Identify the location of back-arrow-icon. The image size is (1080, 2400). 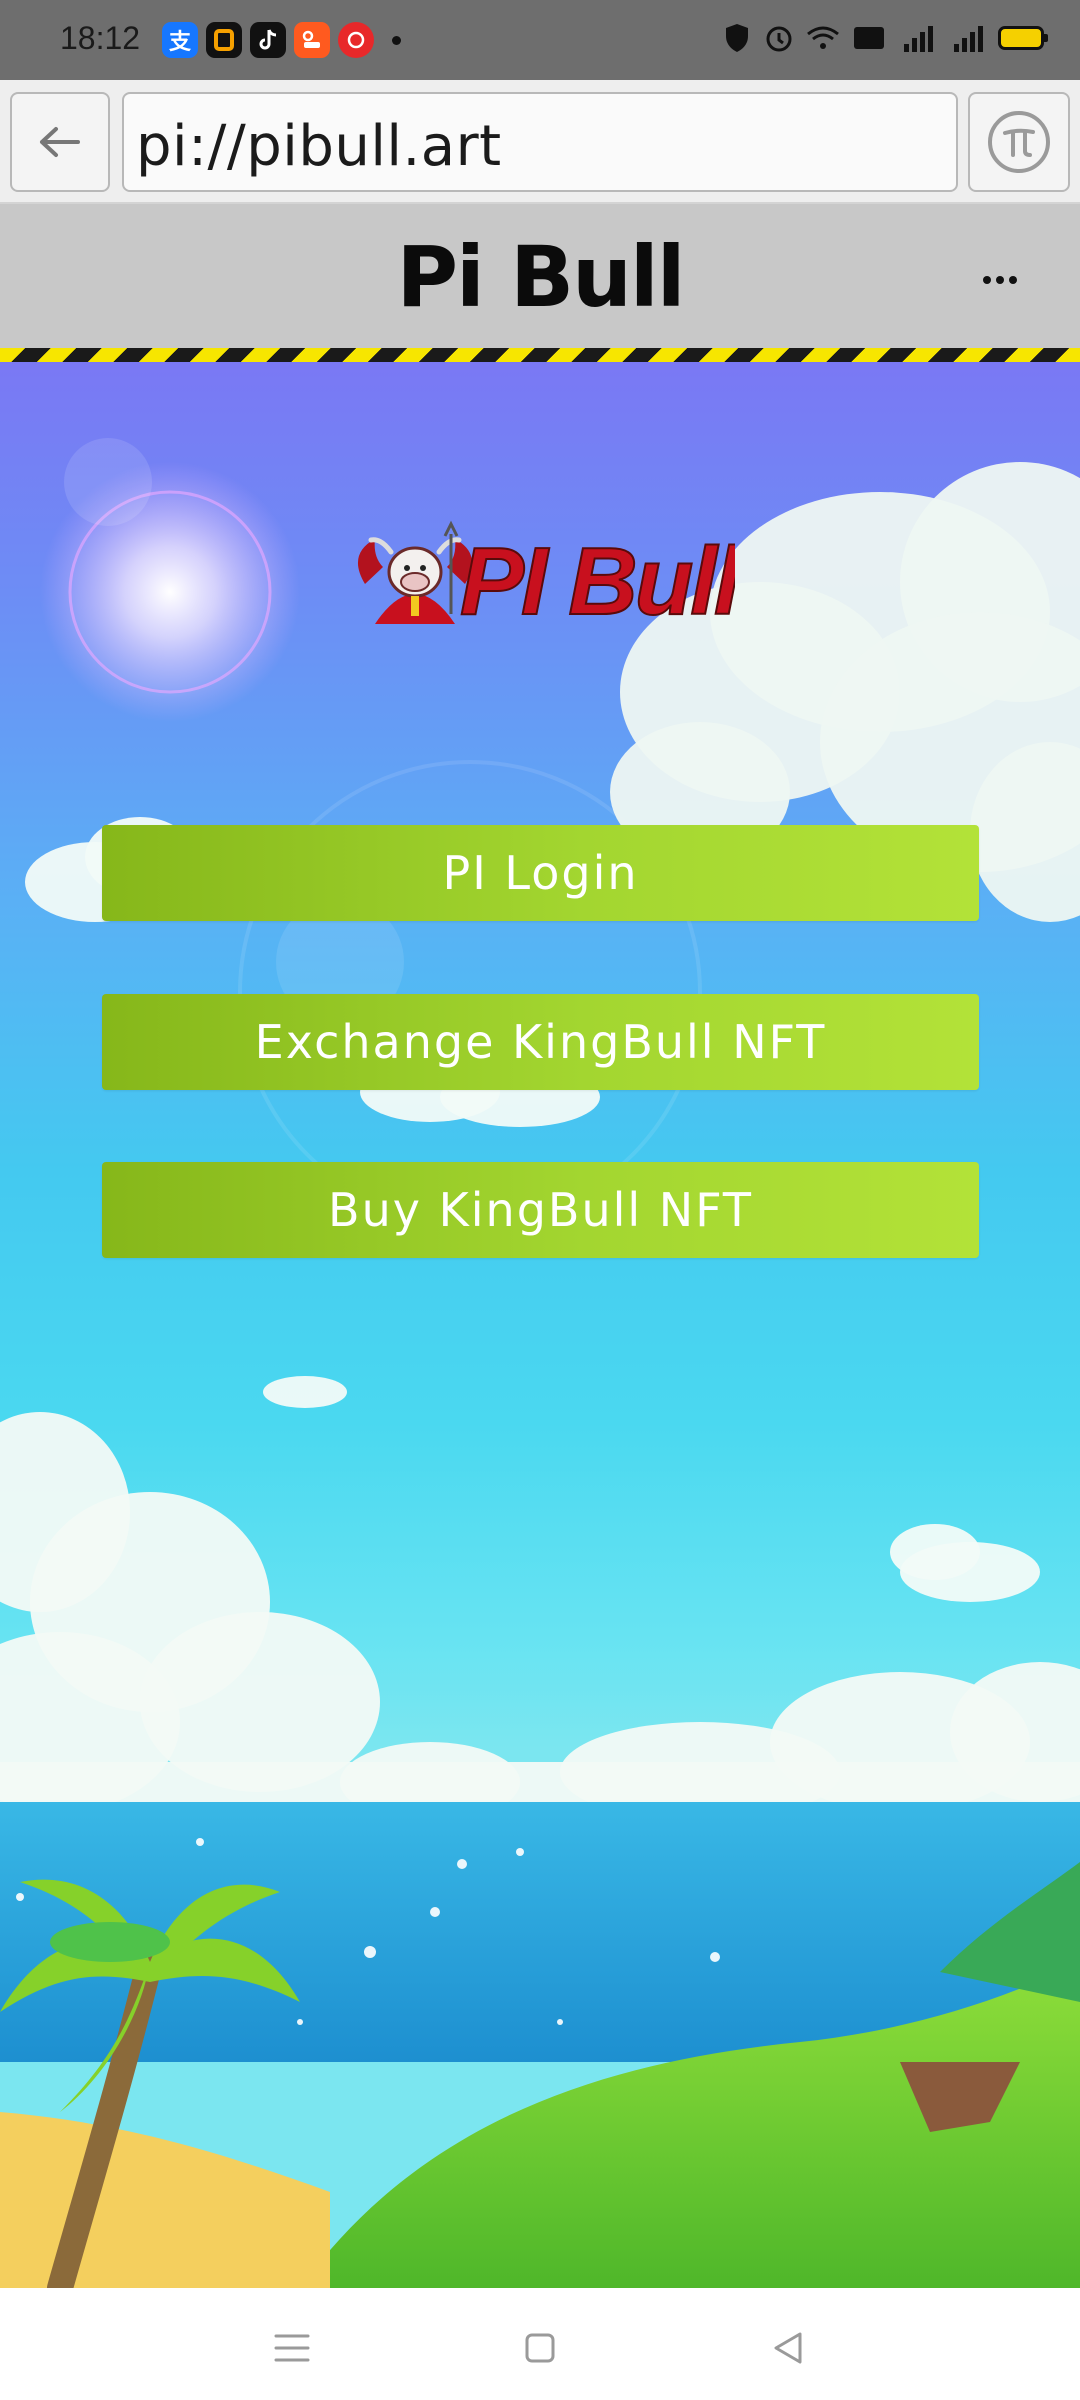
(60, 142).